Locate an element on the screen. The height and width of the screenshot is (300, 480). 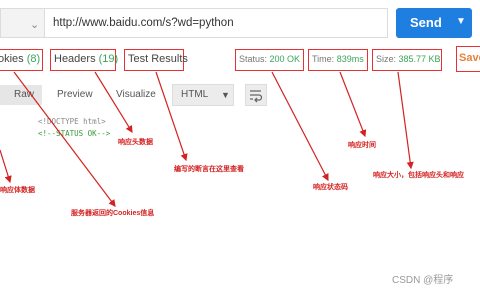
annotation-status-code: 响应状态码 is located at coordinates (330, 187).